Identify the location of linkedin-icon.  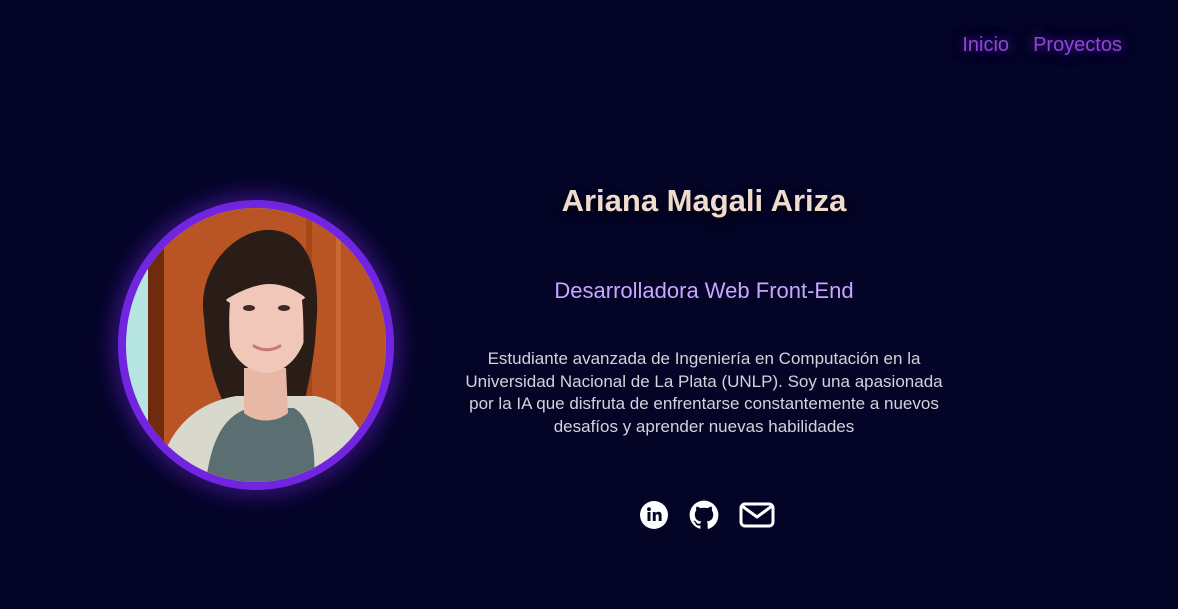
(654, 515).